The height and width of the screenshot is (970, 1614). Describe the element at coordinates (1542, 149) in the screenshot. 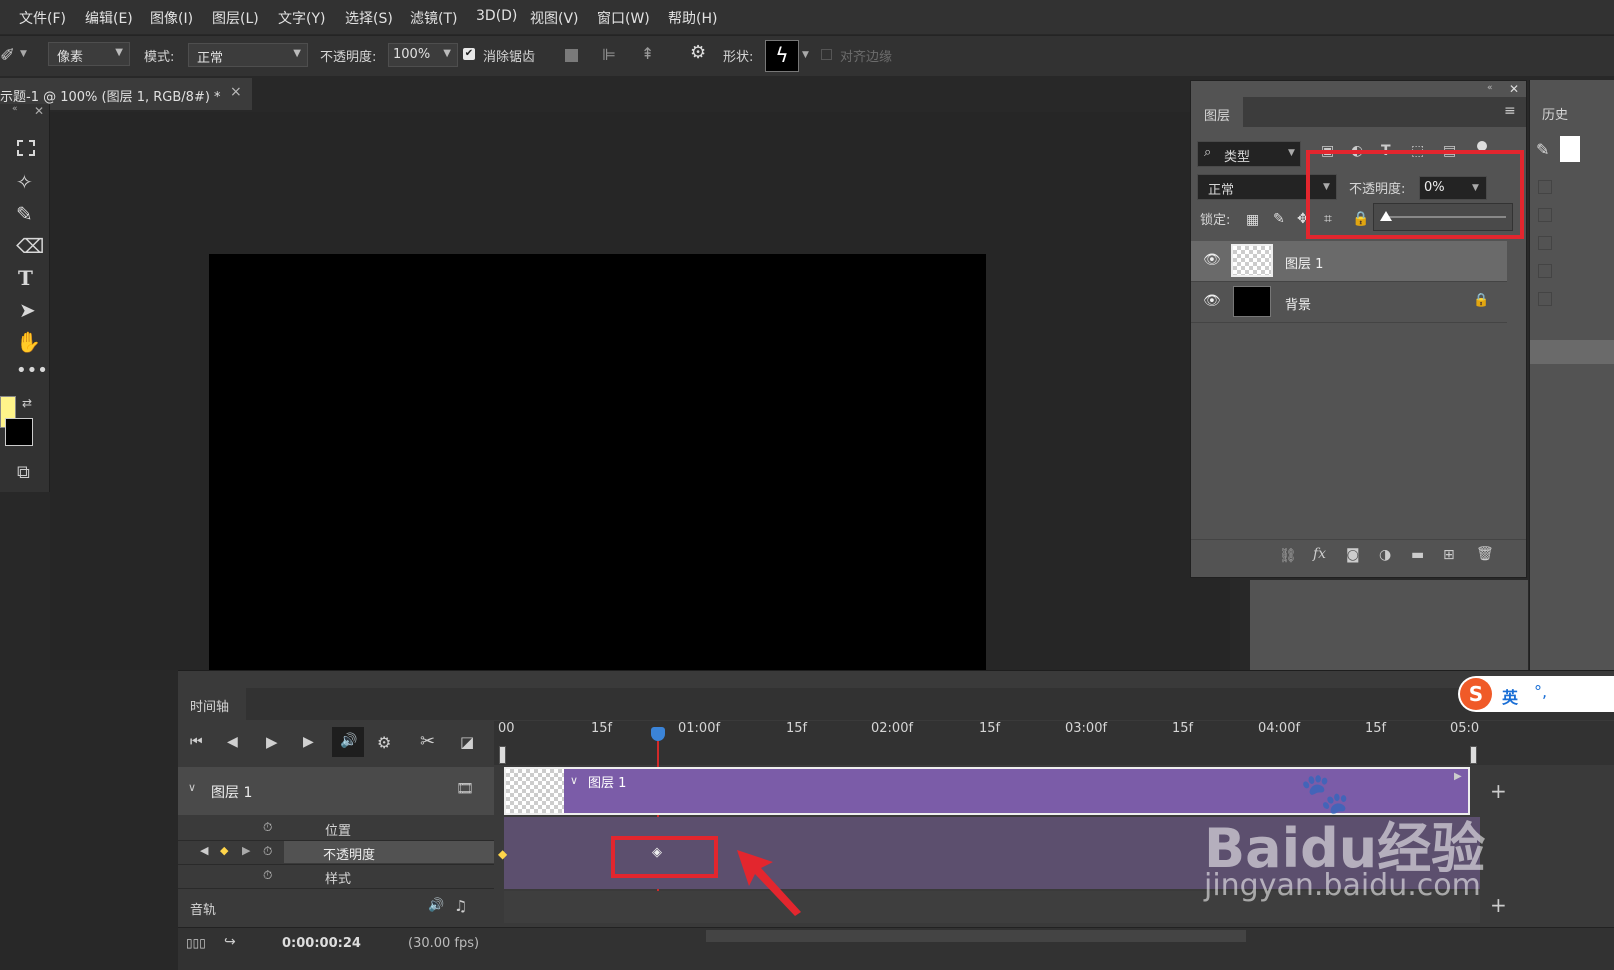

I see `history-brush-icon: ✎` at that location.